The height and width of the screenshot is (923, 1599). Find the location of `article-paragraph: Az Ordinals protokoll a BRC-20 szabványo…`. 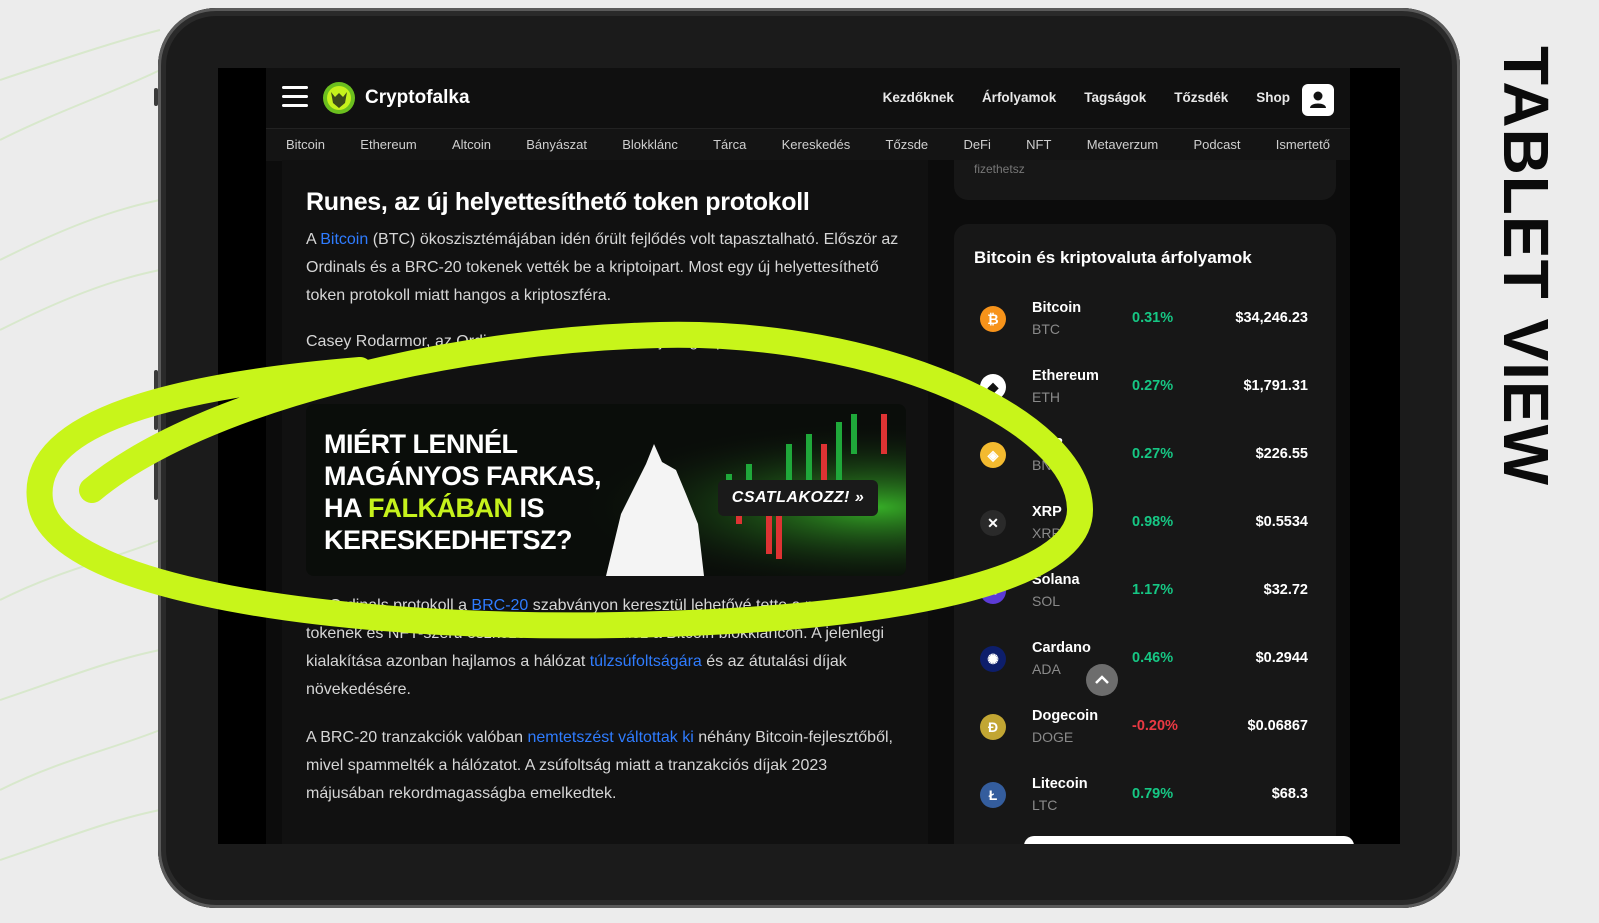

article-paragraph: Az Ordinals protokoll a BRC-20 szabványo… is located at coordinates (595, 647).